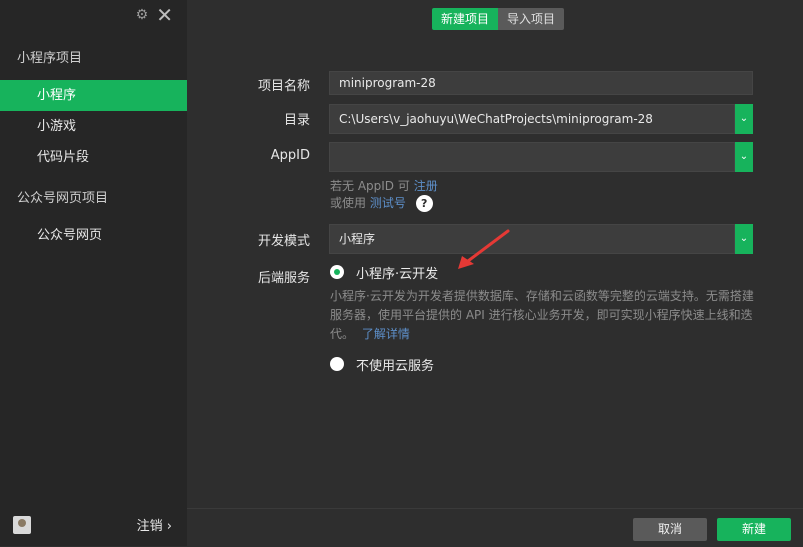 This screenshot has height=547, width=803. I want to click on directory-dropdown-button: ⌄, so click(744, 119).